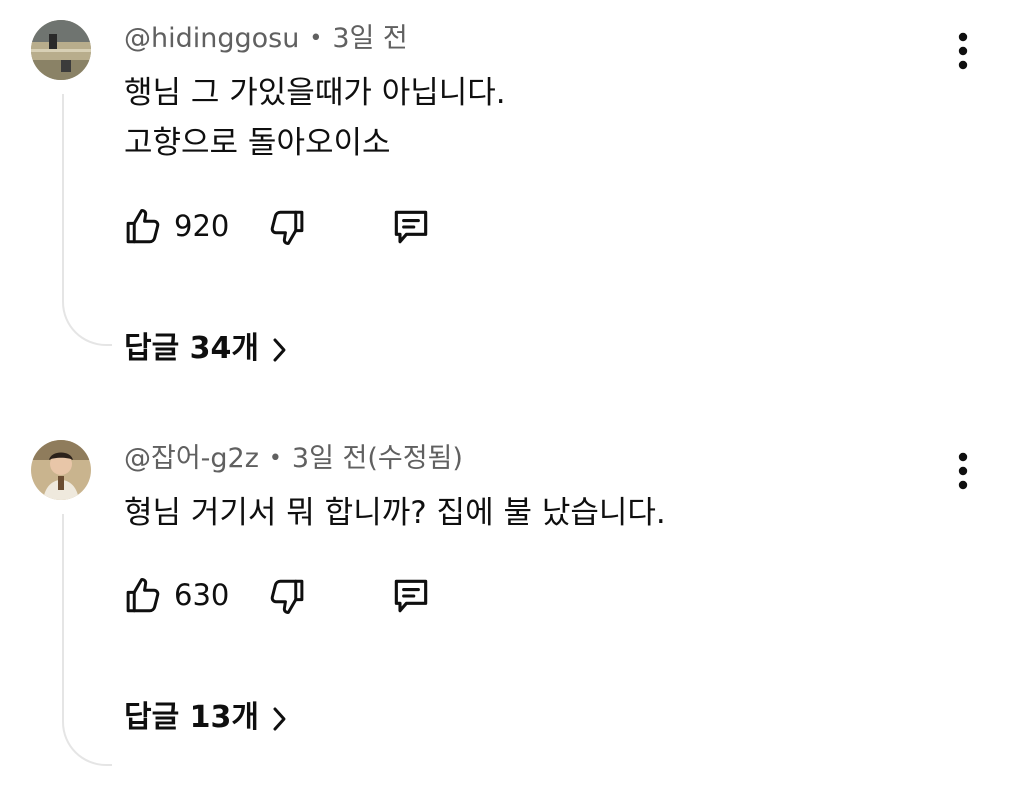  I want to click on comment-actions: 920, so click(285, 226).